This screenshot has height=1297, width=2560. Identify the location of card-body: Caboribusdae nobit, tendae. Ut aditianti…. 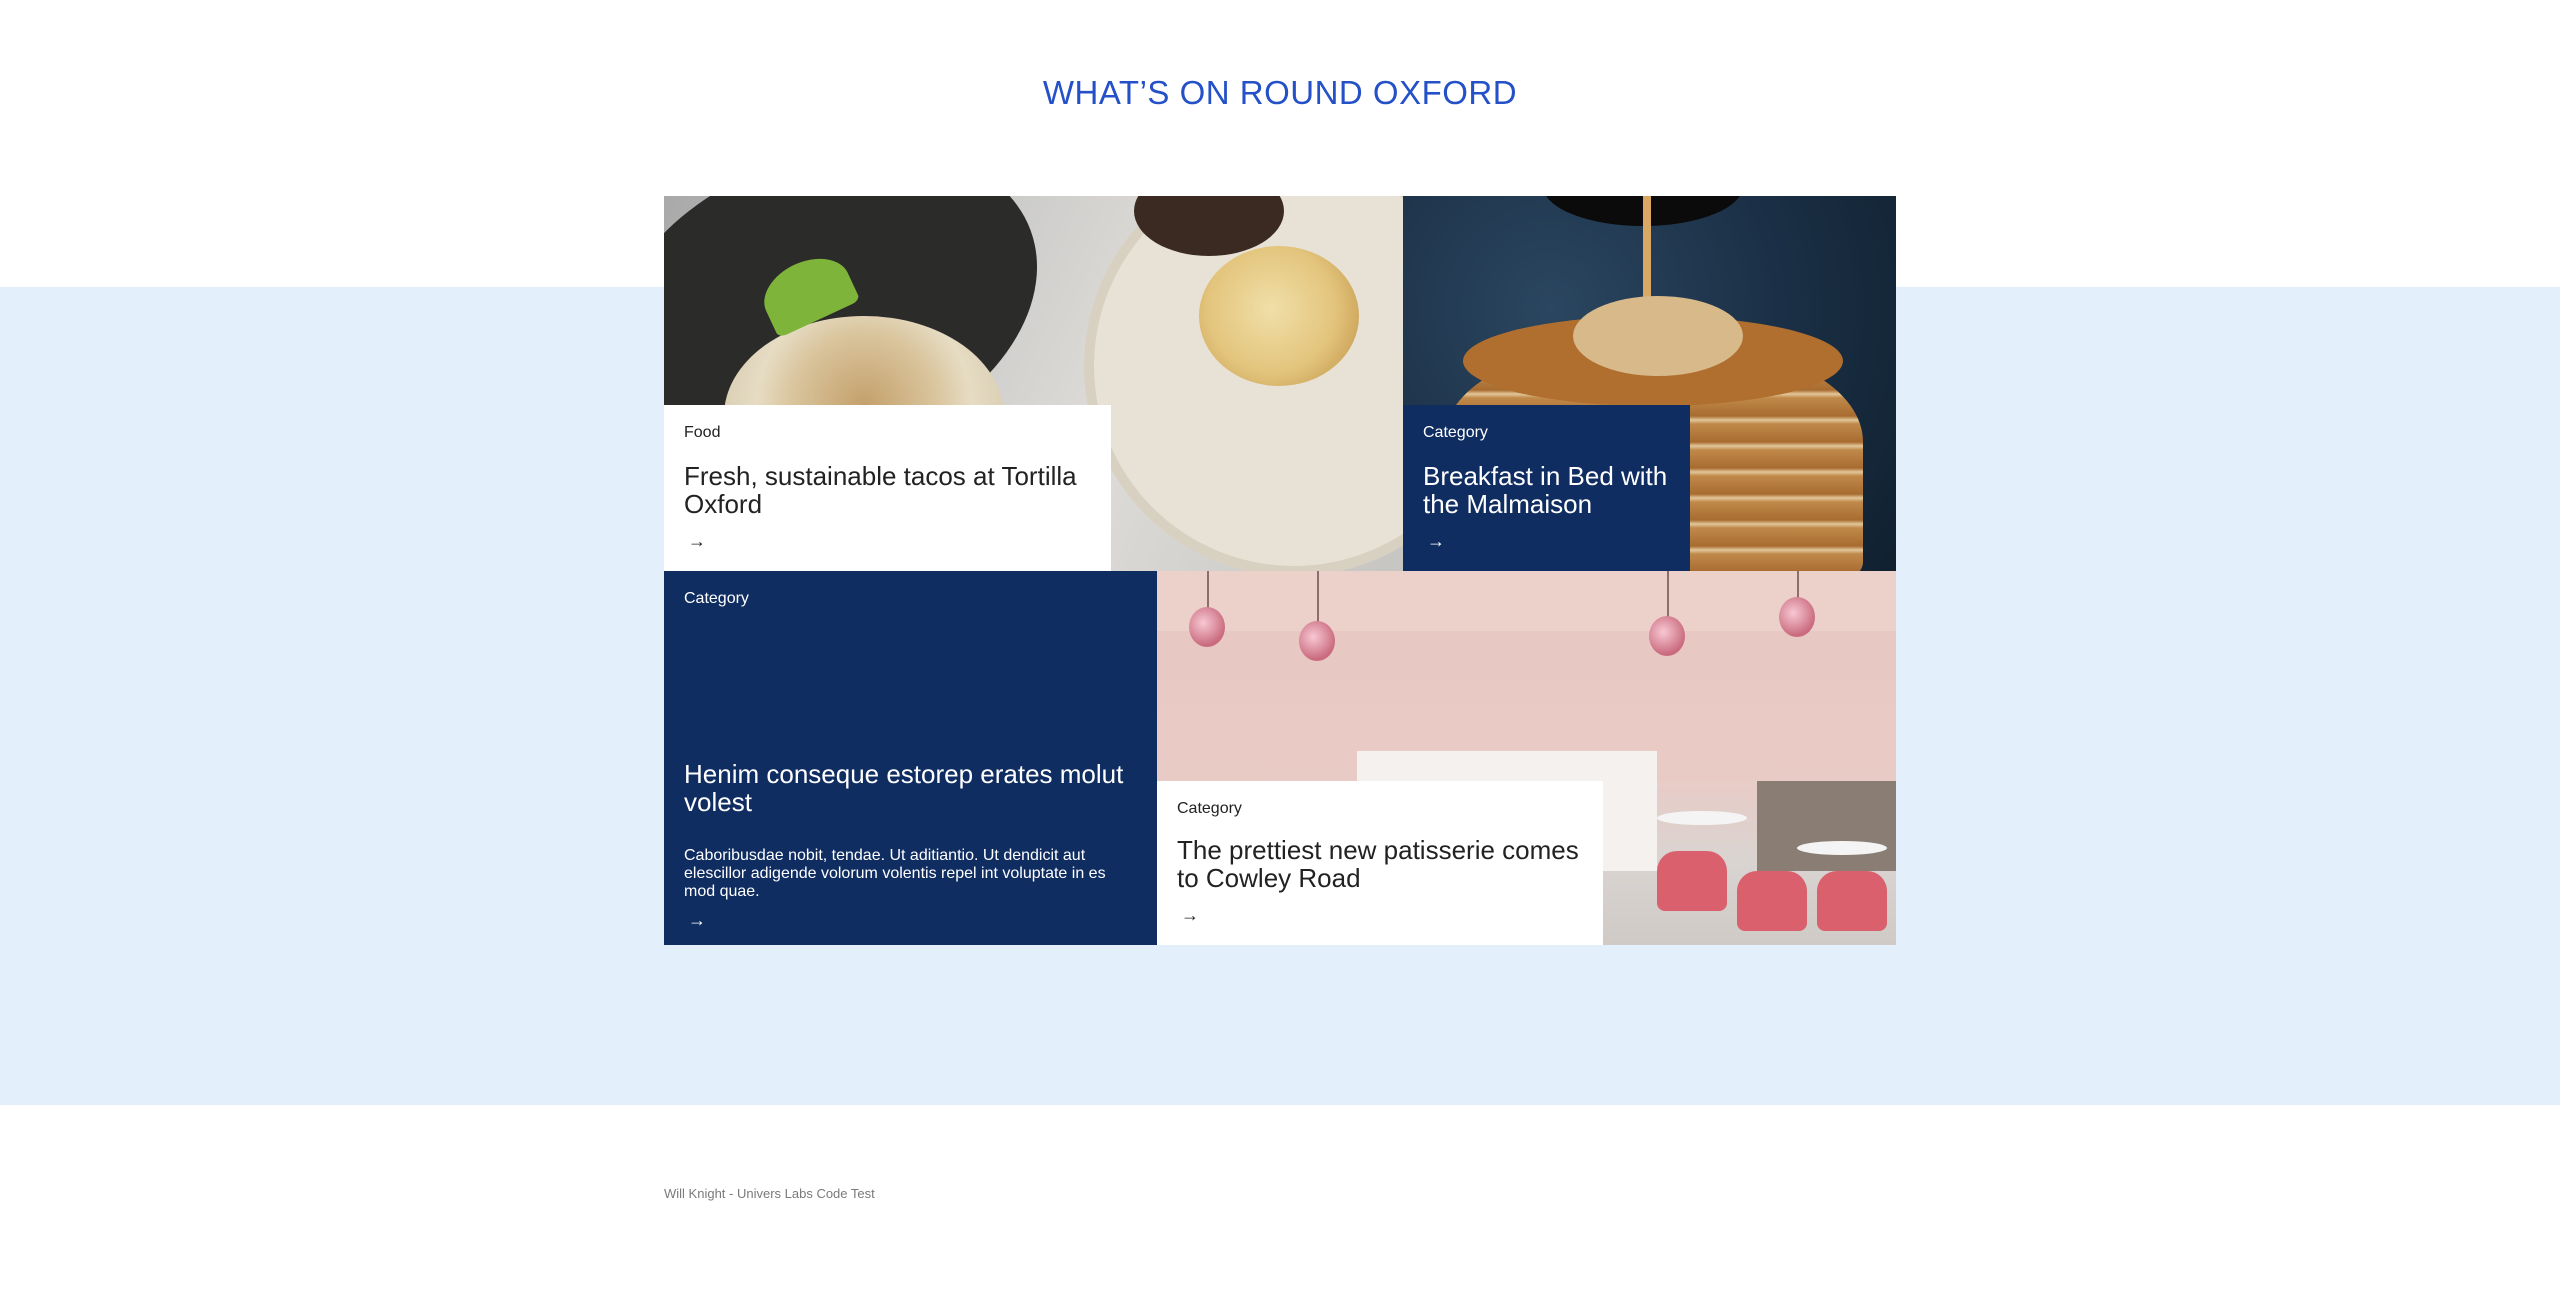
(895, 873).